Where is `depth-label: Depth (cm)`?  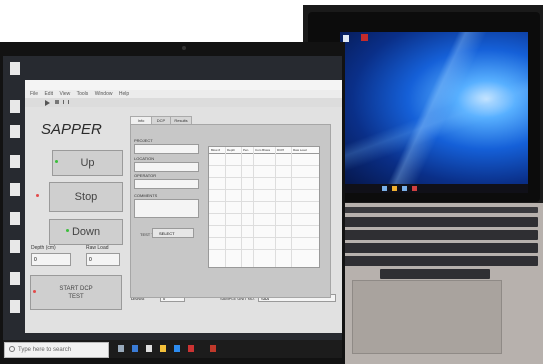
depth-label: Depth (cm) is located at coordinates (43, 248).